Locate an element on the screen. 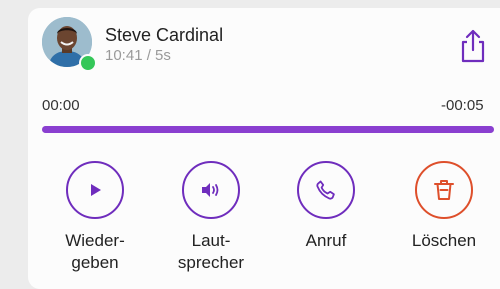  share-button is located at coordinates (473, 46).